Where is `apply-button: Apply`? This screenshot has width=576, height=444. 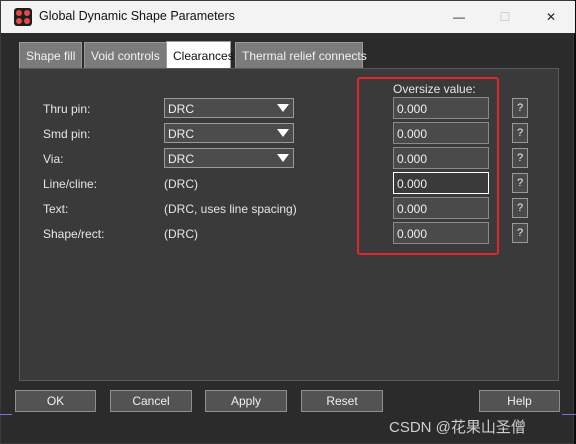
apply-button: Apply is located at coordinates (246, 401).